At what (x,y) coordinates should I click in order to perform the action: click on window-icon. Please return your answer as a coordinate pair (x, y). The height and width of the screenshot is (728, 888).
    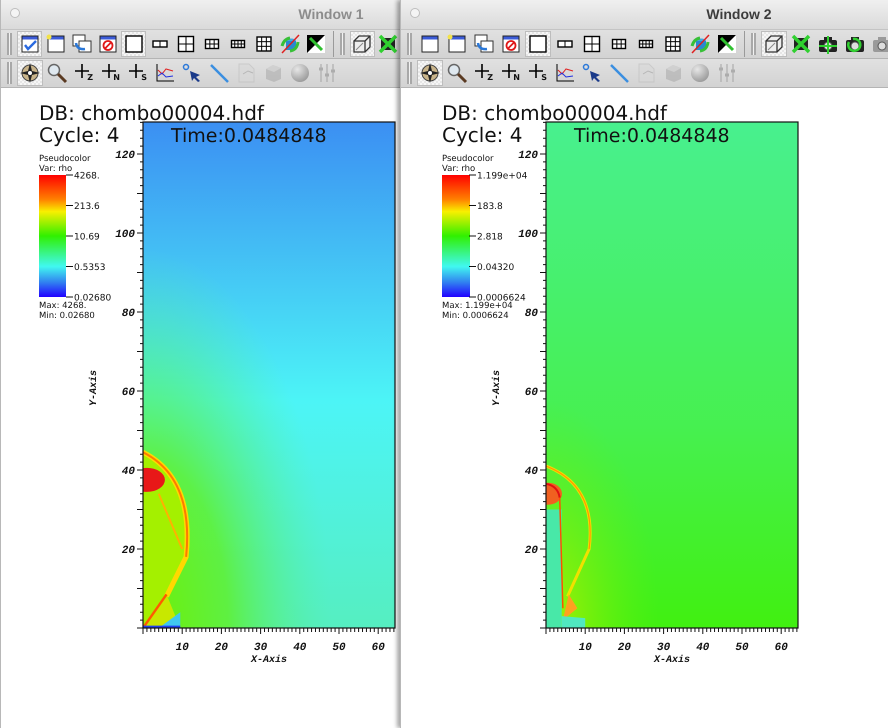
    Looking at the image, I should click on (430, 43).